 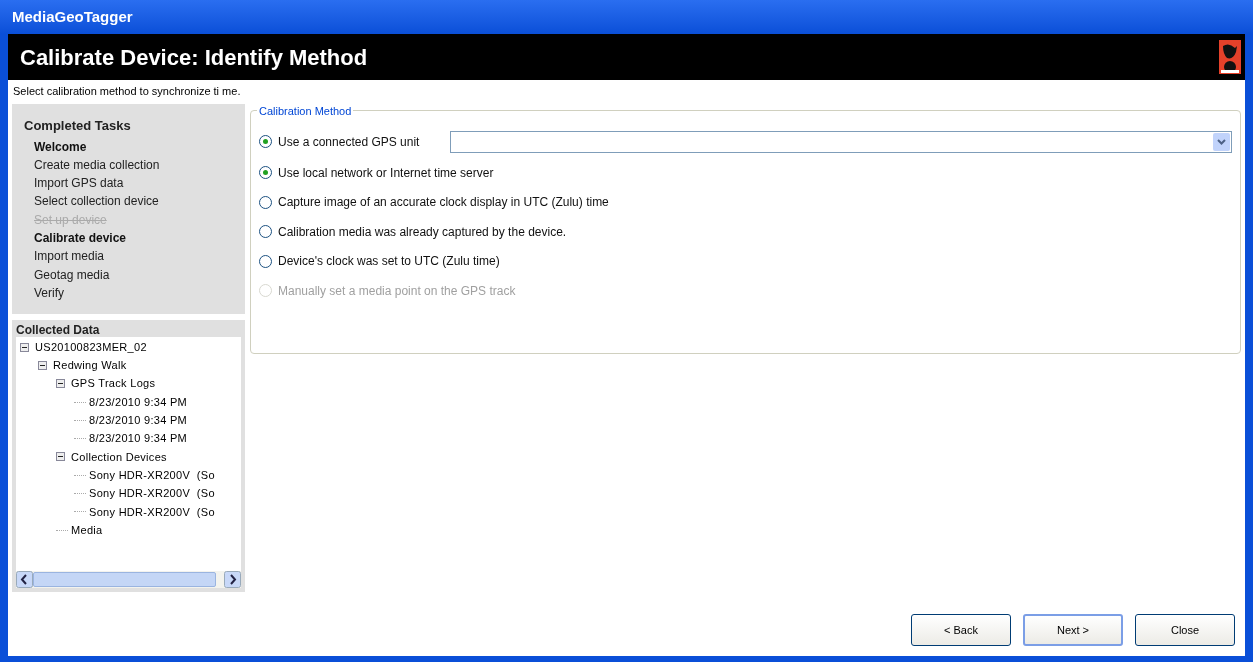 I want to click on scrollbar-thumb, so click(x=124, y=579).